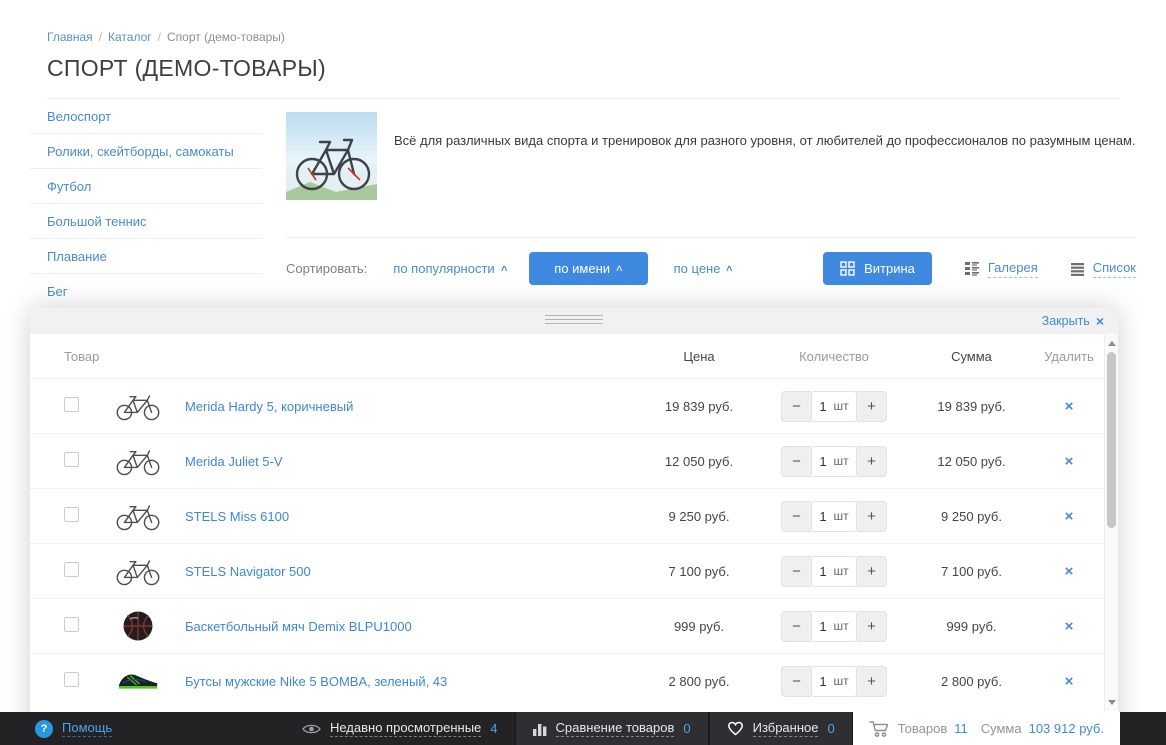 The height and width of the screenshot is (745, 1166). I want to click on product-link: Merida Juliet 5-V, so click(234, 461).